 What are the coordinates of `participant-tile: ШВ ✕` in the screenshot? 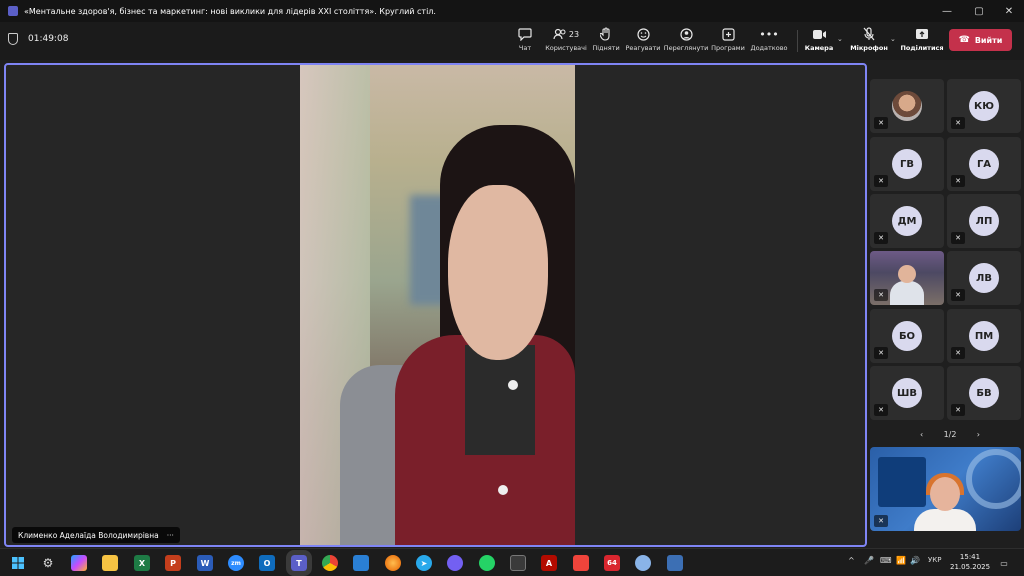 It's located at (907, 393).